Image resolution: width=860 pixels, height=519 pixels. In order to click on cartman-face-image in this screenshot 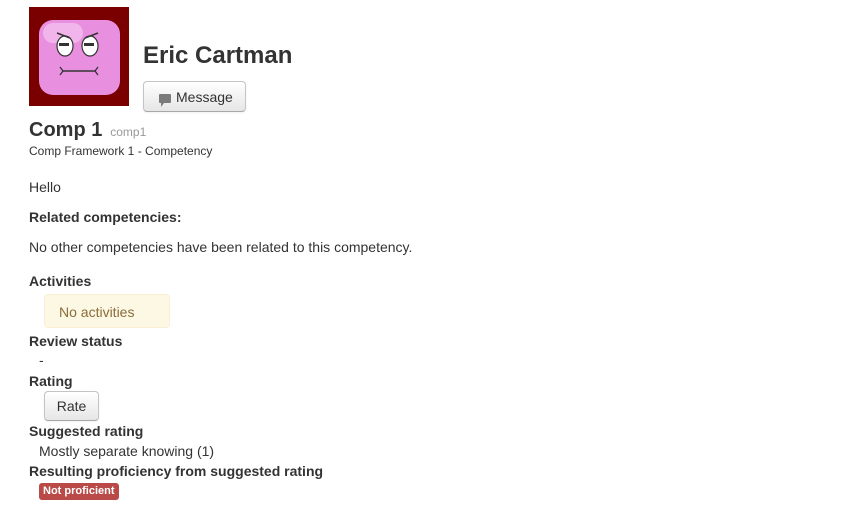, I will do `click(79, 56)`.